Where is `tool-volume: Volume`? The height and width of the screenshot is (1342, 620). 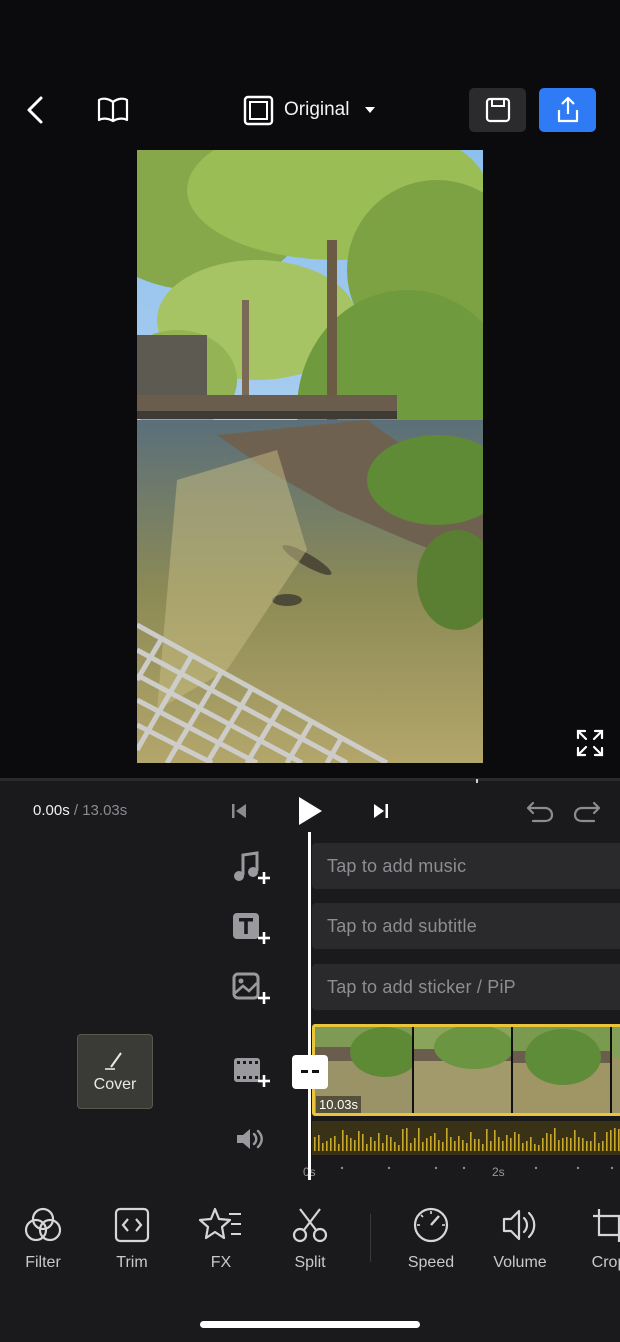
tool-volume: Volume is located at coordinates (520, 1239).